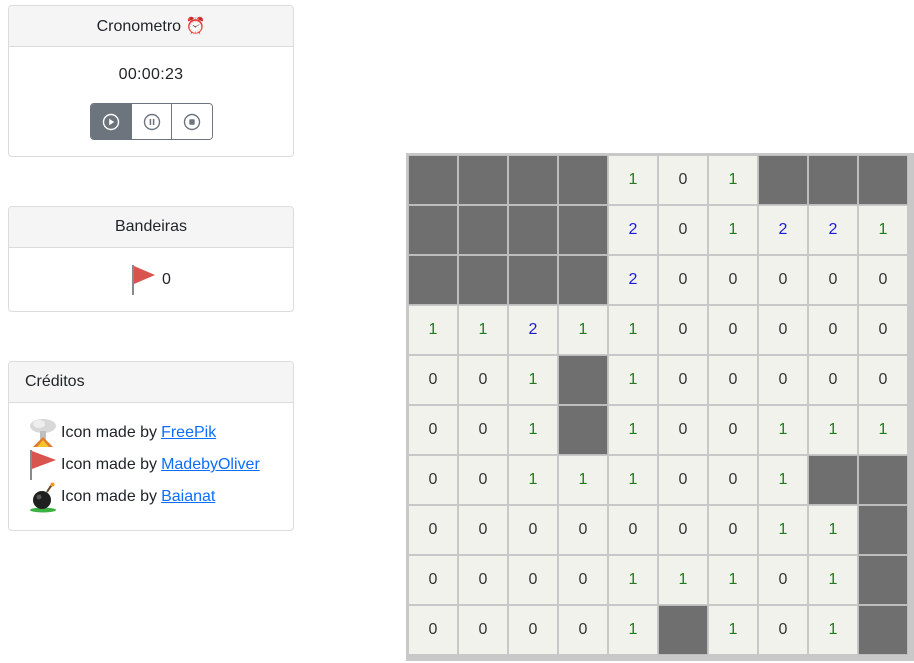 The image size is (914, 663). Describe the element at coordinates (111, 121) in the screenshot. I see `play-button` at that location.